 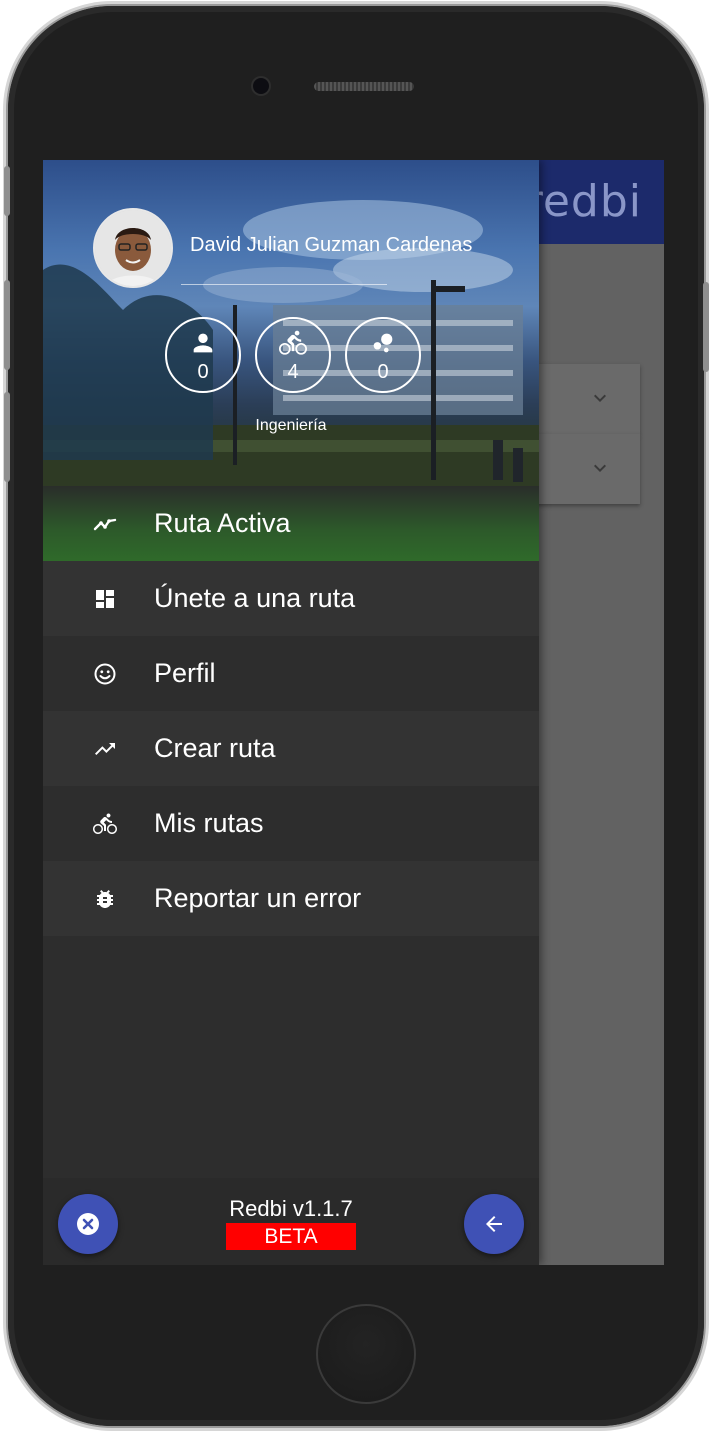 What do you see at coordinates (291, 1221) in the screenshot?
I see `drawer-footer: Redbi v1.1.7 BETA` at bounding box center [291, 1221].